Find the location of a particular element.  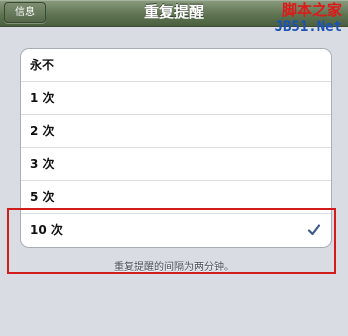

option-label: 2 次 is located at coordinates (42, 131).